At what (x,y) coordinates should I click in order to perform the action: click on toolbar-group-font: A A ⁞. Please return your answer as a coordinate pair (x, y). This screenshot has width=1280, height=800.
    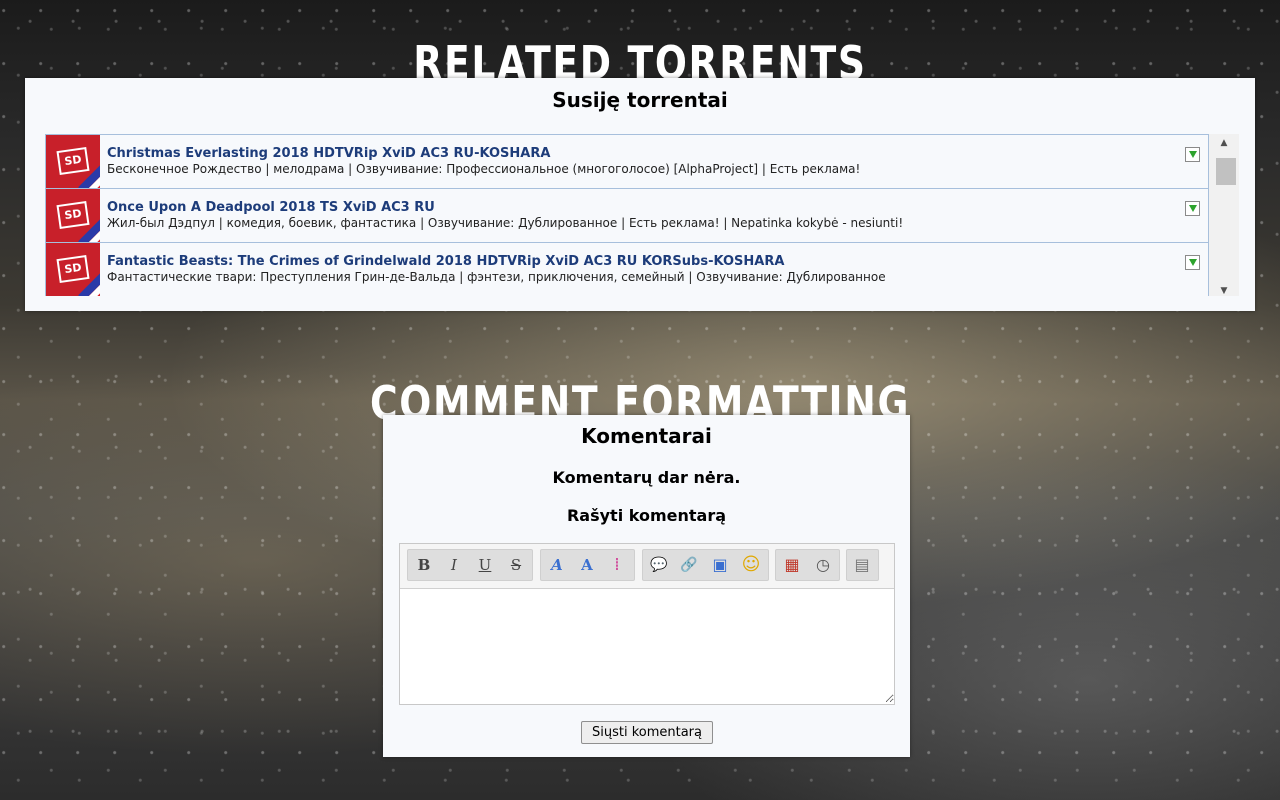
    Looking at the image, I should click on (587, 565).